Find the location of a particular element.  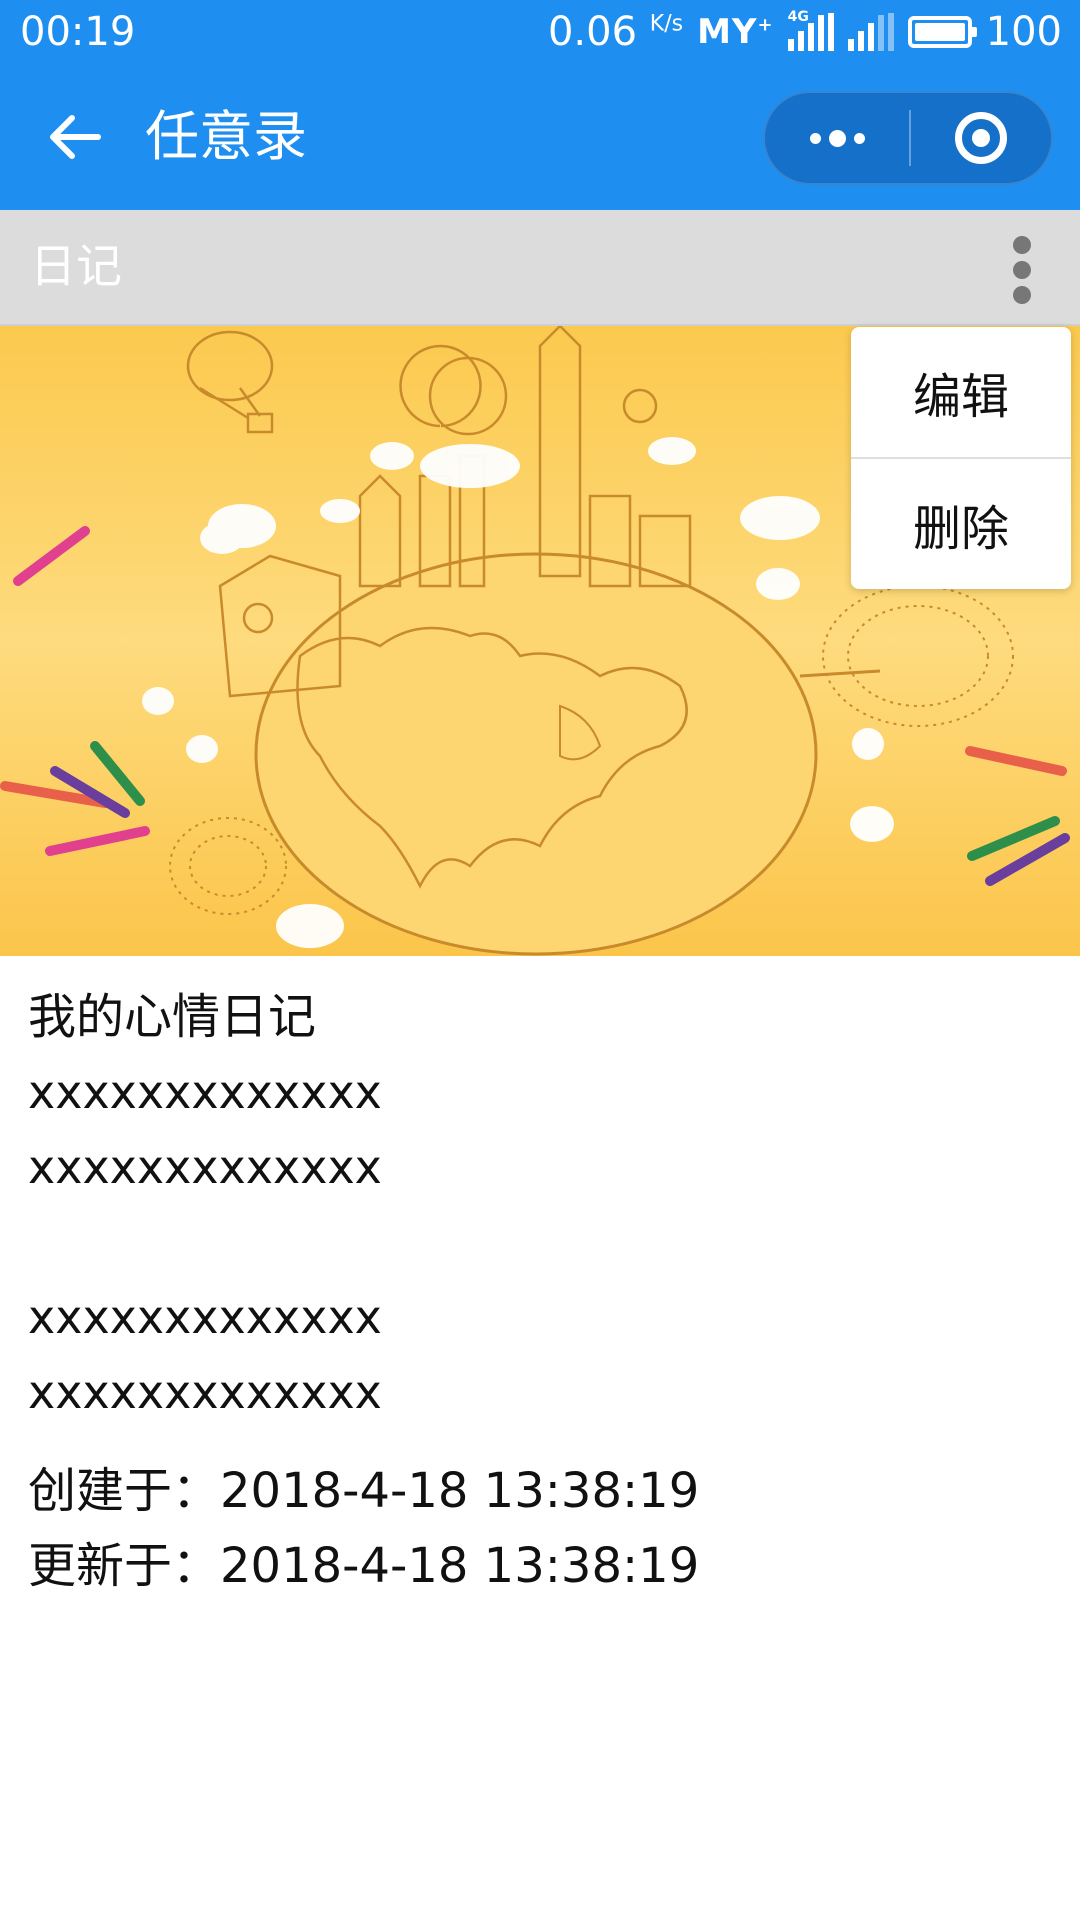

status-time: 00:19 is located at coordinates (78, 32).